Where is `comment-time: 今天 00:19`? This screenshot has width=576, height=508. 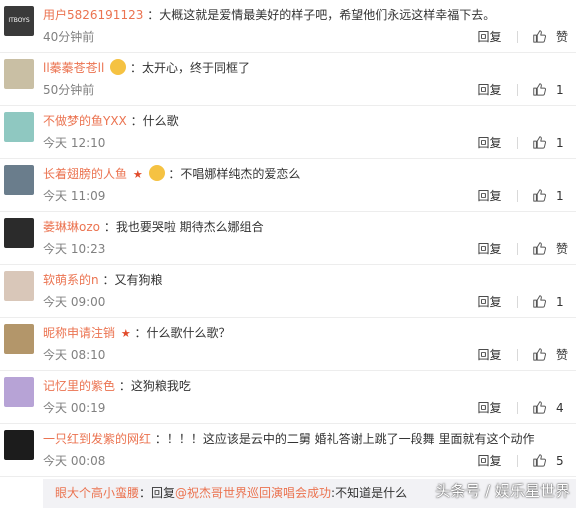 comment-time: 今天 00:19 is located at coordinates (74, 408).